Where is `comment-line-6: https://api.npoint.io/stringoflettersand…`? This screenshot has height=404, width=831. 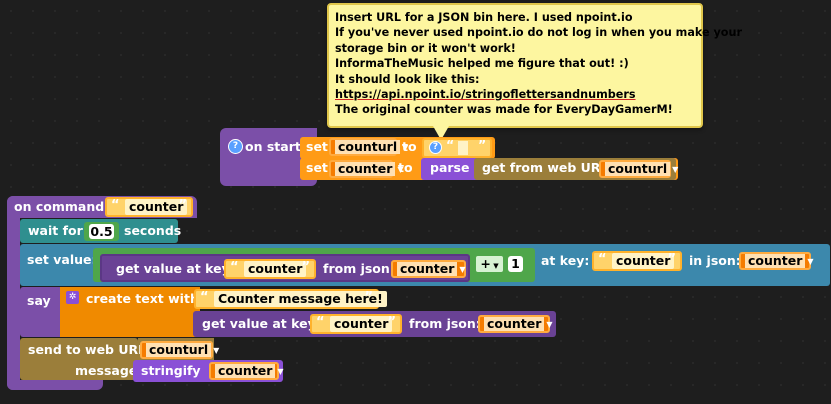 comment-line-6: https://api.npoint.io/stringoflettersand… is located at coordinates (485, 94).